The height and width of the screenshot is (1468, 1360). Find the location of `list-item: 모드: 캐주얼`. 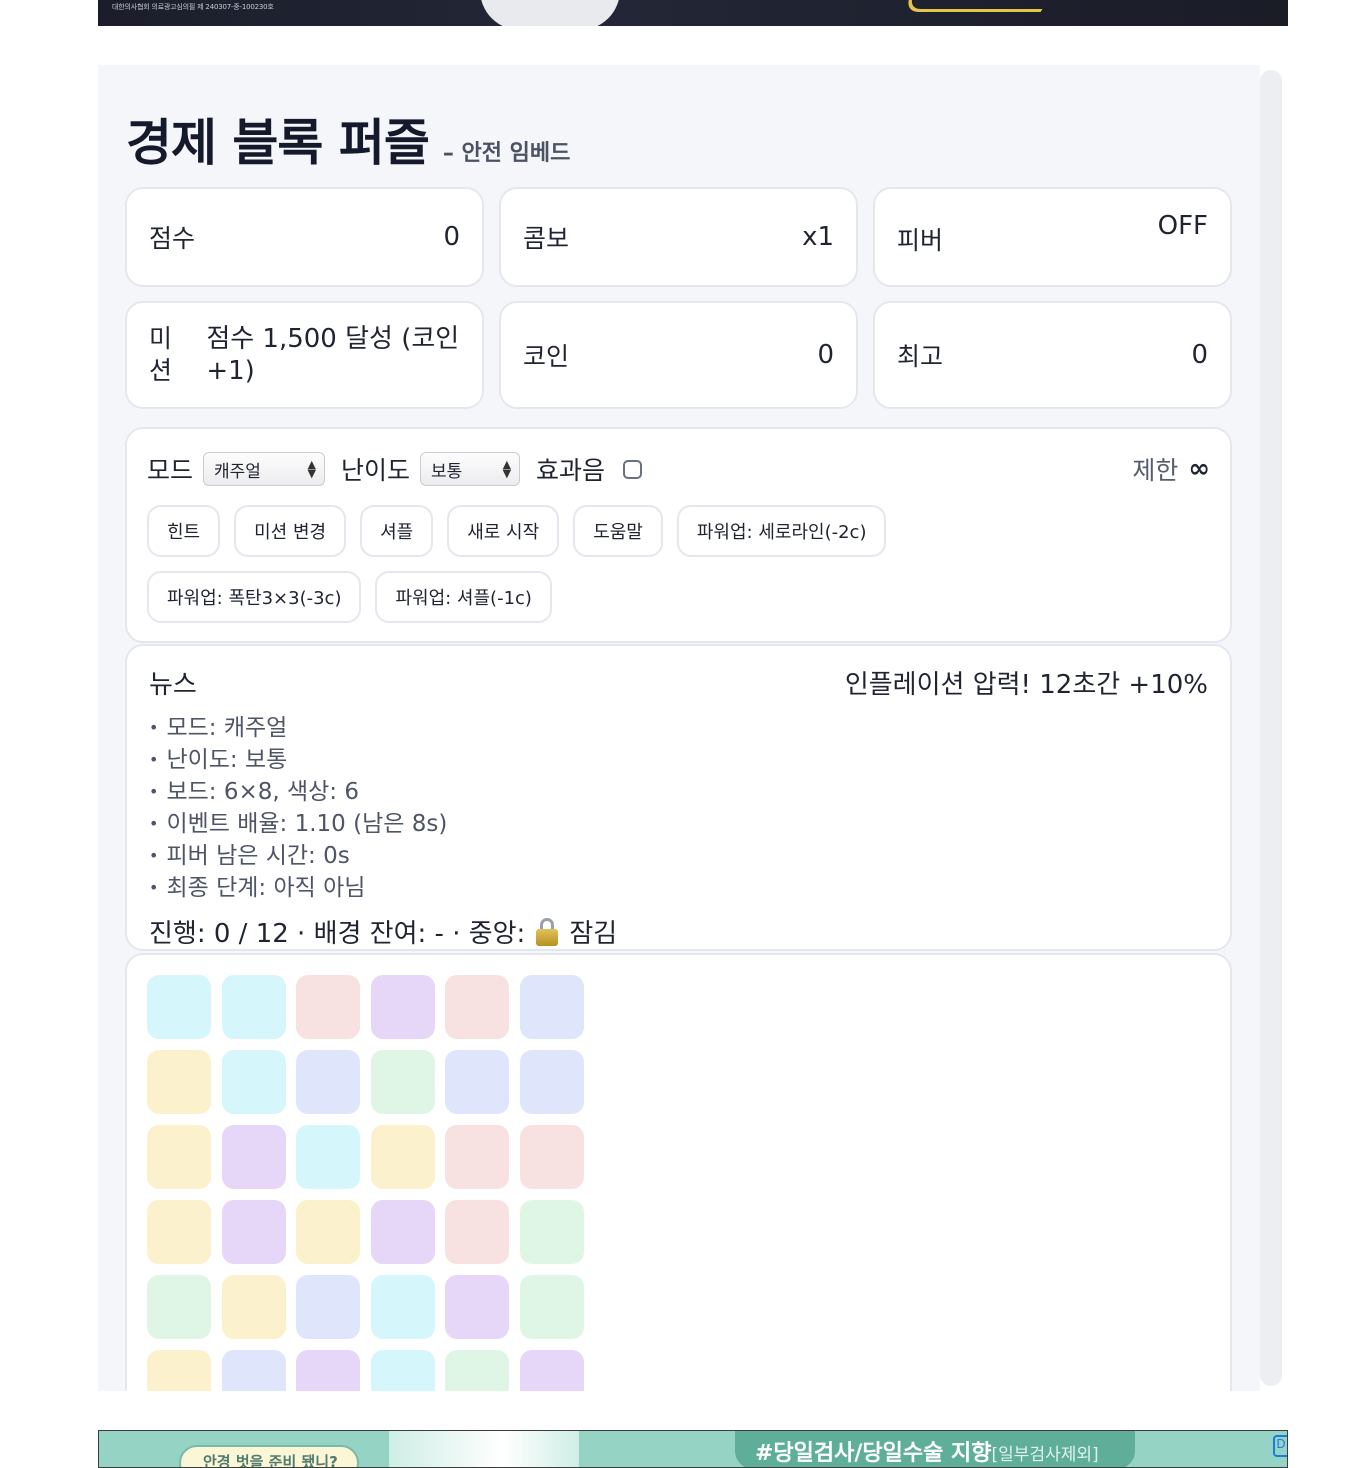

list-item: 모드: 캐주얼 is located at coordinates (678, 729).